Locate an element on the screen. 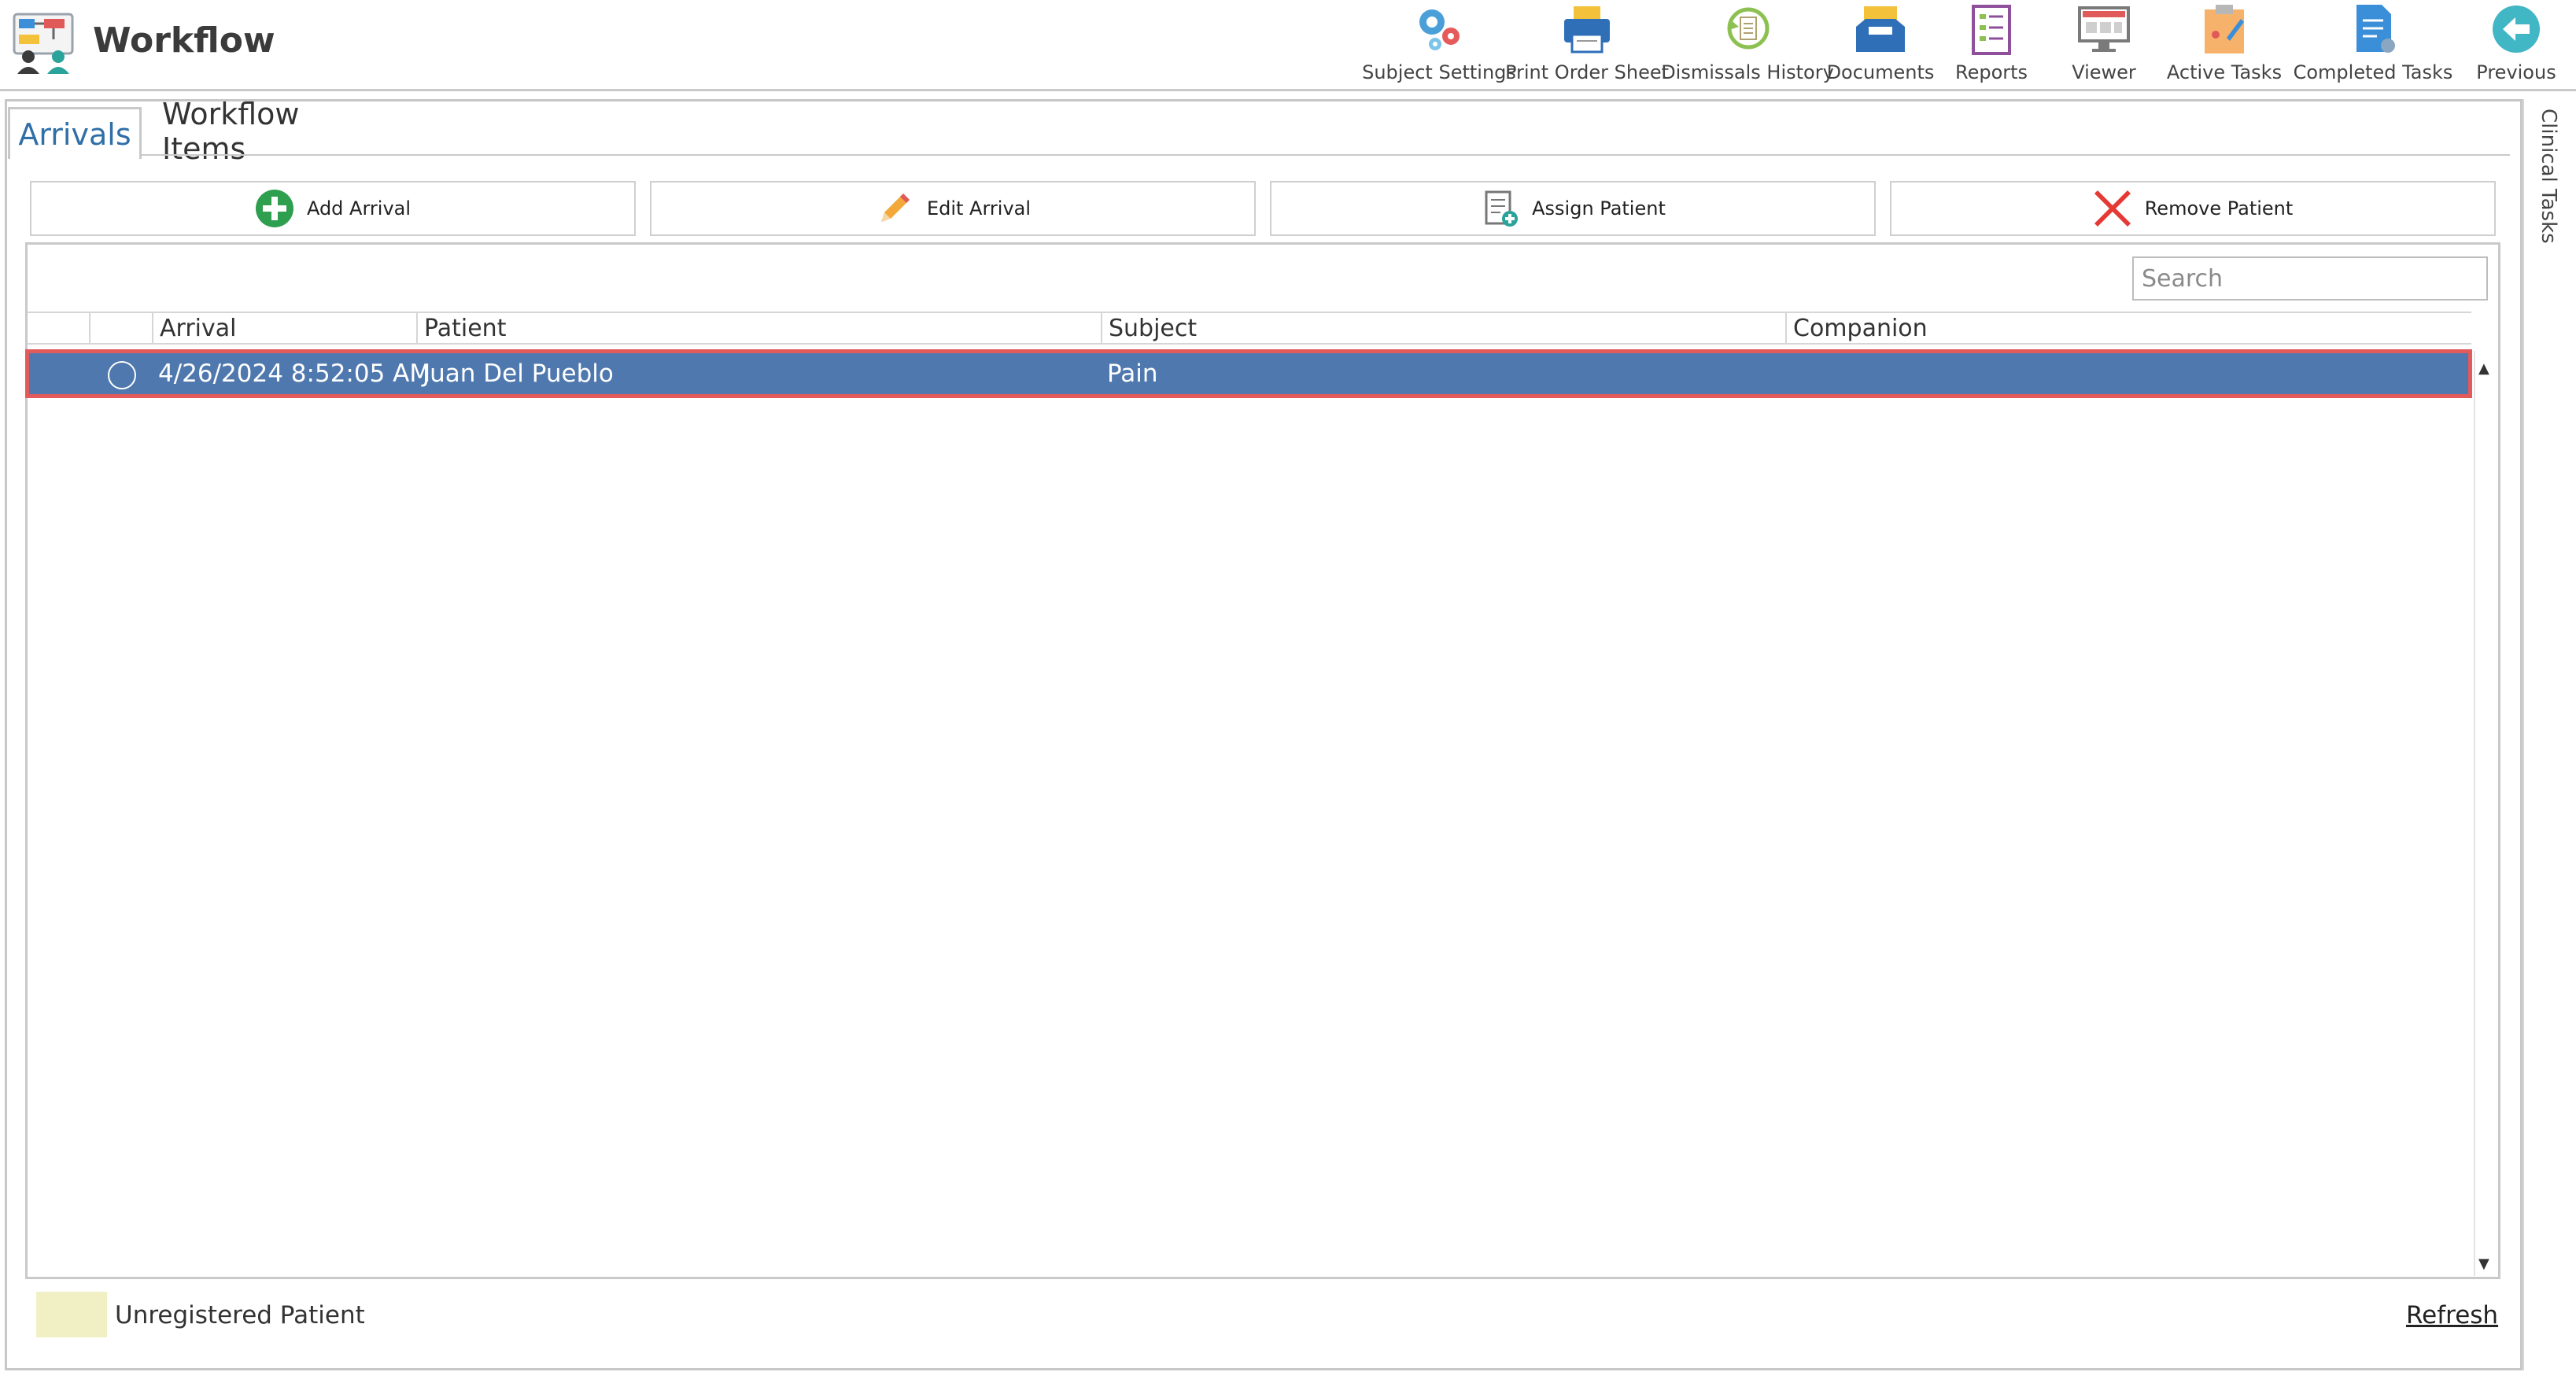 Image resolution: width=2576 pixels, height=1383 pixels. active-tasks-button: Active Tasks is located at coordinates (2224, 44).